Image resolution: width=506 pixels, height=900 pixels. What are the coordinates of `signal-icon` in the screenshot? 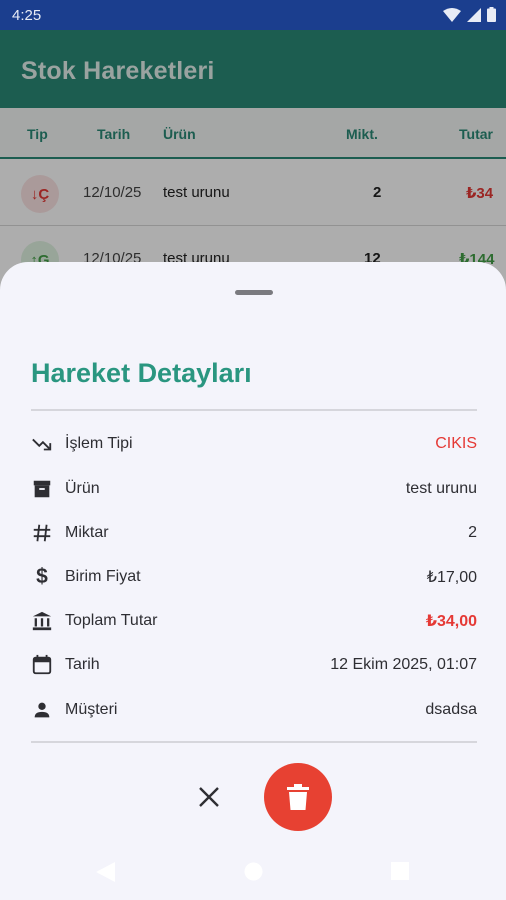 It's located at (474, 14).